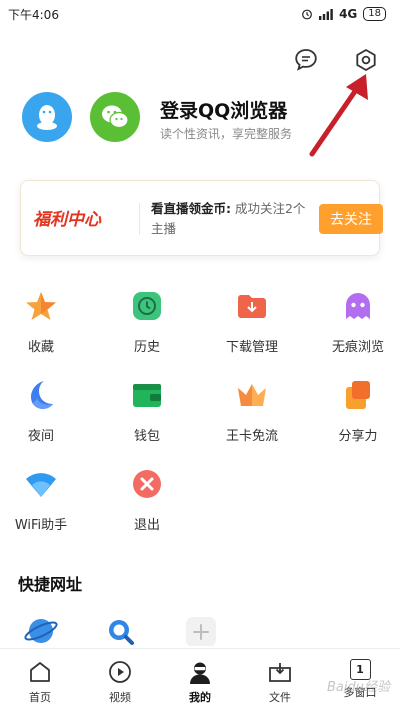 This screenshot has height=711, width=400. Describe the element at coordinates (280, 697) in the screenshot. I see `nav-label: 文件` at that location.